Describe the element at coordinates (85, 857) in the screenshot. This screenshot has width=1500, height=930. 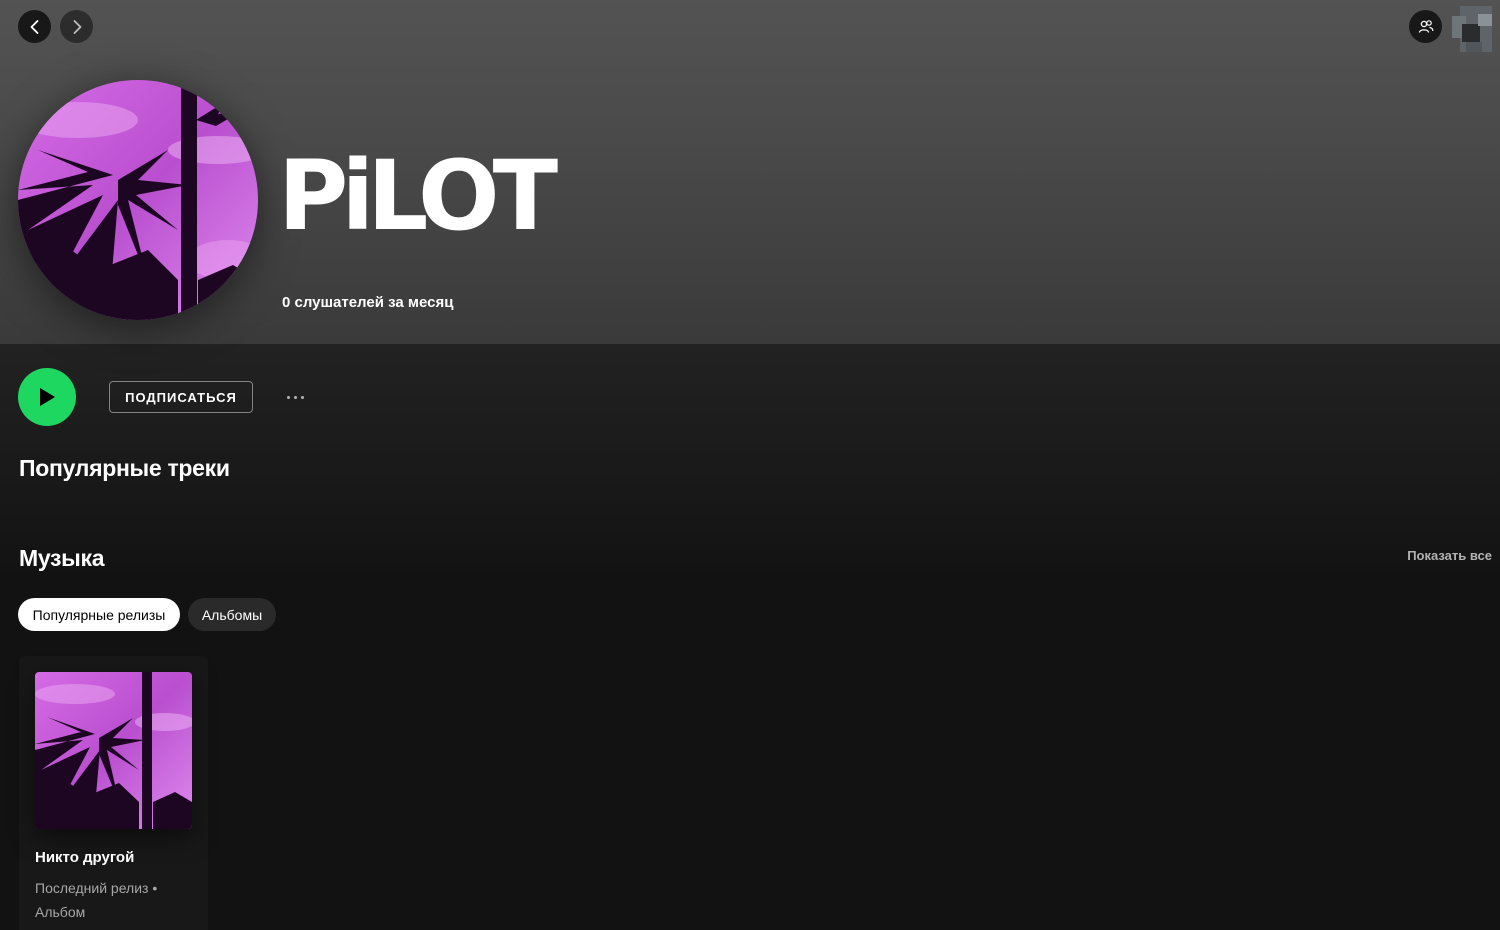
I see `release-title: Никто другой` at that location.